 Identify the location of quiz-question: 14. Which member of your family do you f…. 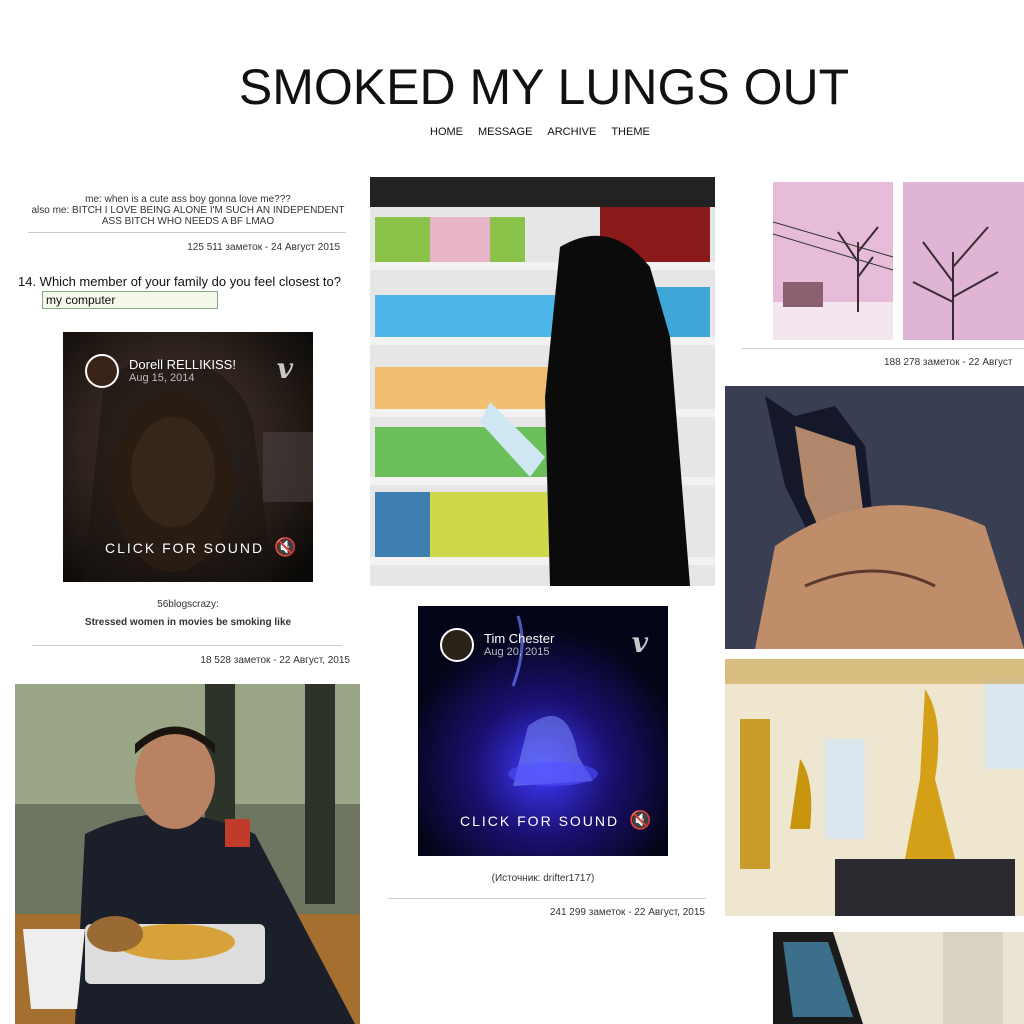
(179, 281).